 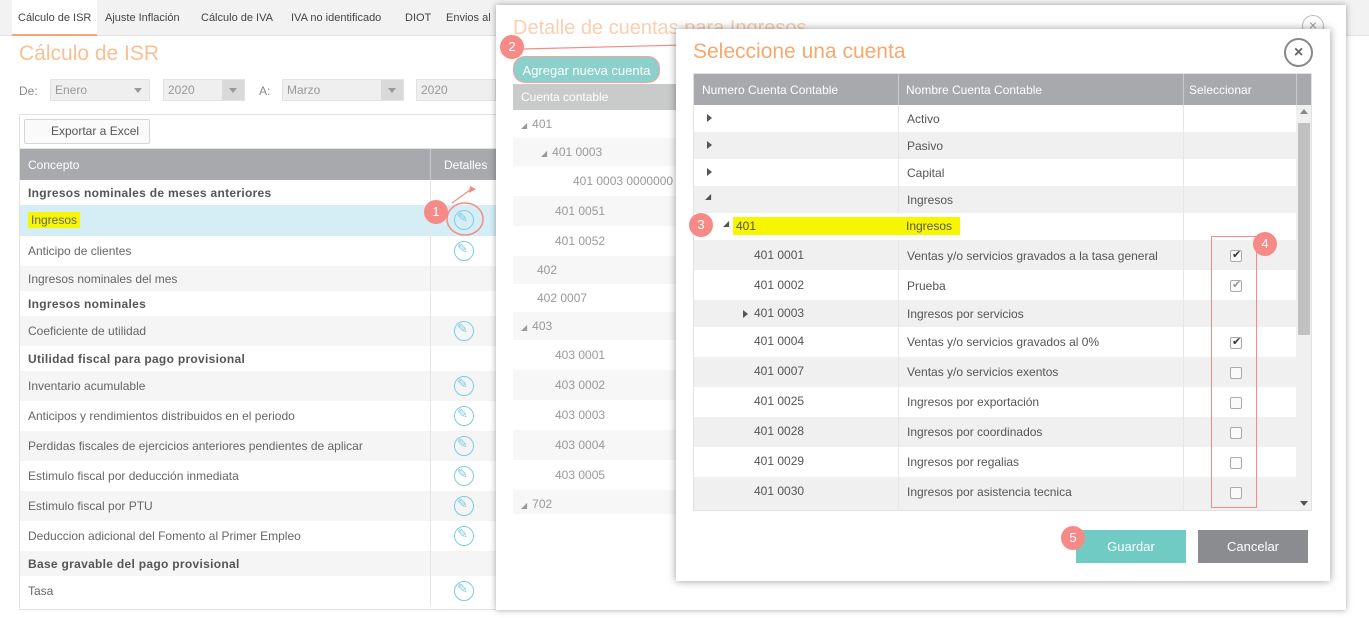 What do you see at coordinates (929, 226) in the screenshot?
I see `account-name: Ingresos` at bounding box center [929, 226].